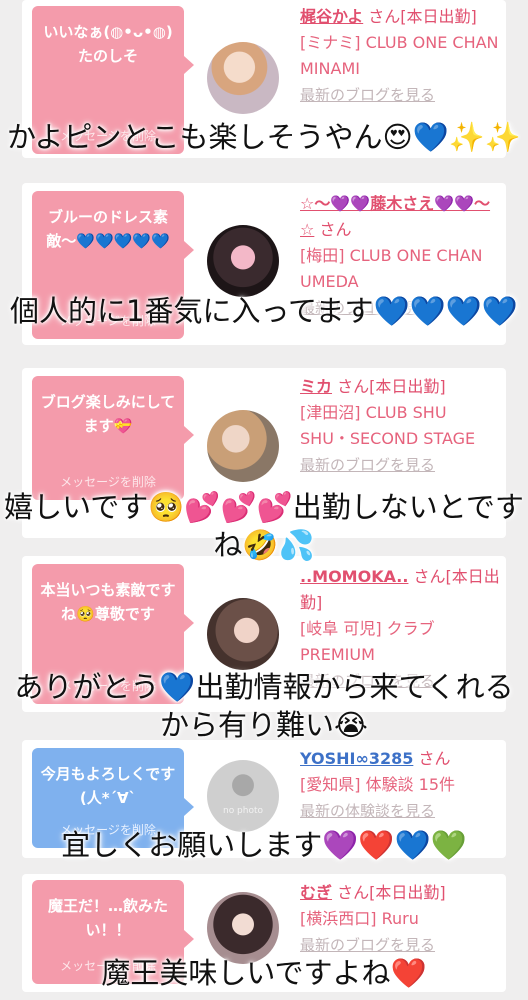 This screenshot has width=528, height=1000. I want to click on message-bubble: ブログ楽しみにしてます💝 メッセージを削除, so click(113, 438).